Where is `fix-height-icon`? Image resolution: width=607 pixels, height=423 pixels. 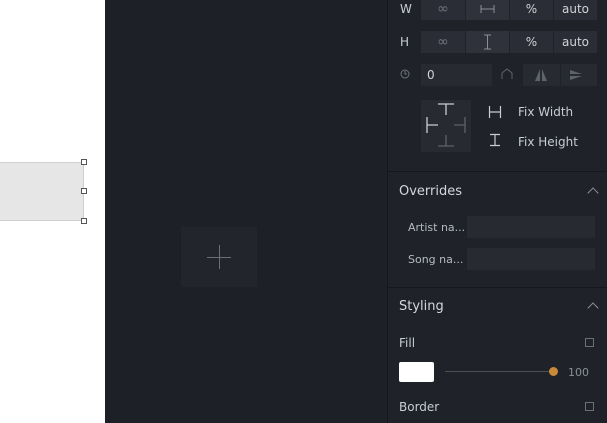
fix-height-icon is located at coordinates (495, 140).